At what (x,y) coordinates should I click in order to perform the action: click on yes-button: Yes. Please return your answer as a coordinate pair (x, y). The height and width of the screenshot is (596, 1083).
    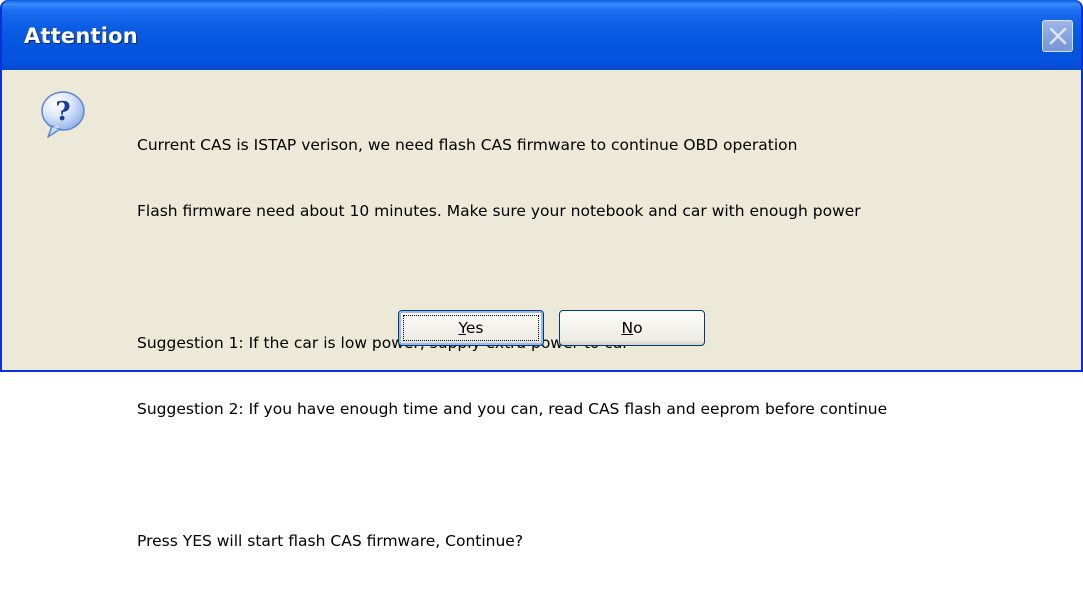
    Looking at the image, I should click on (471, 328).